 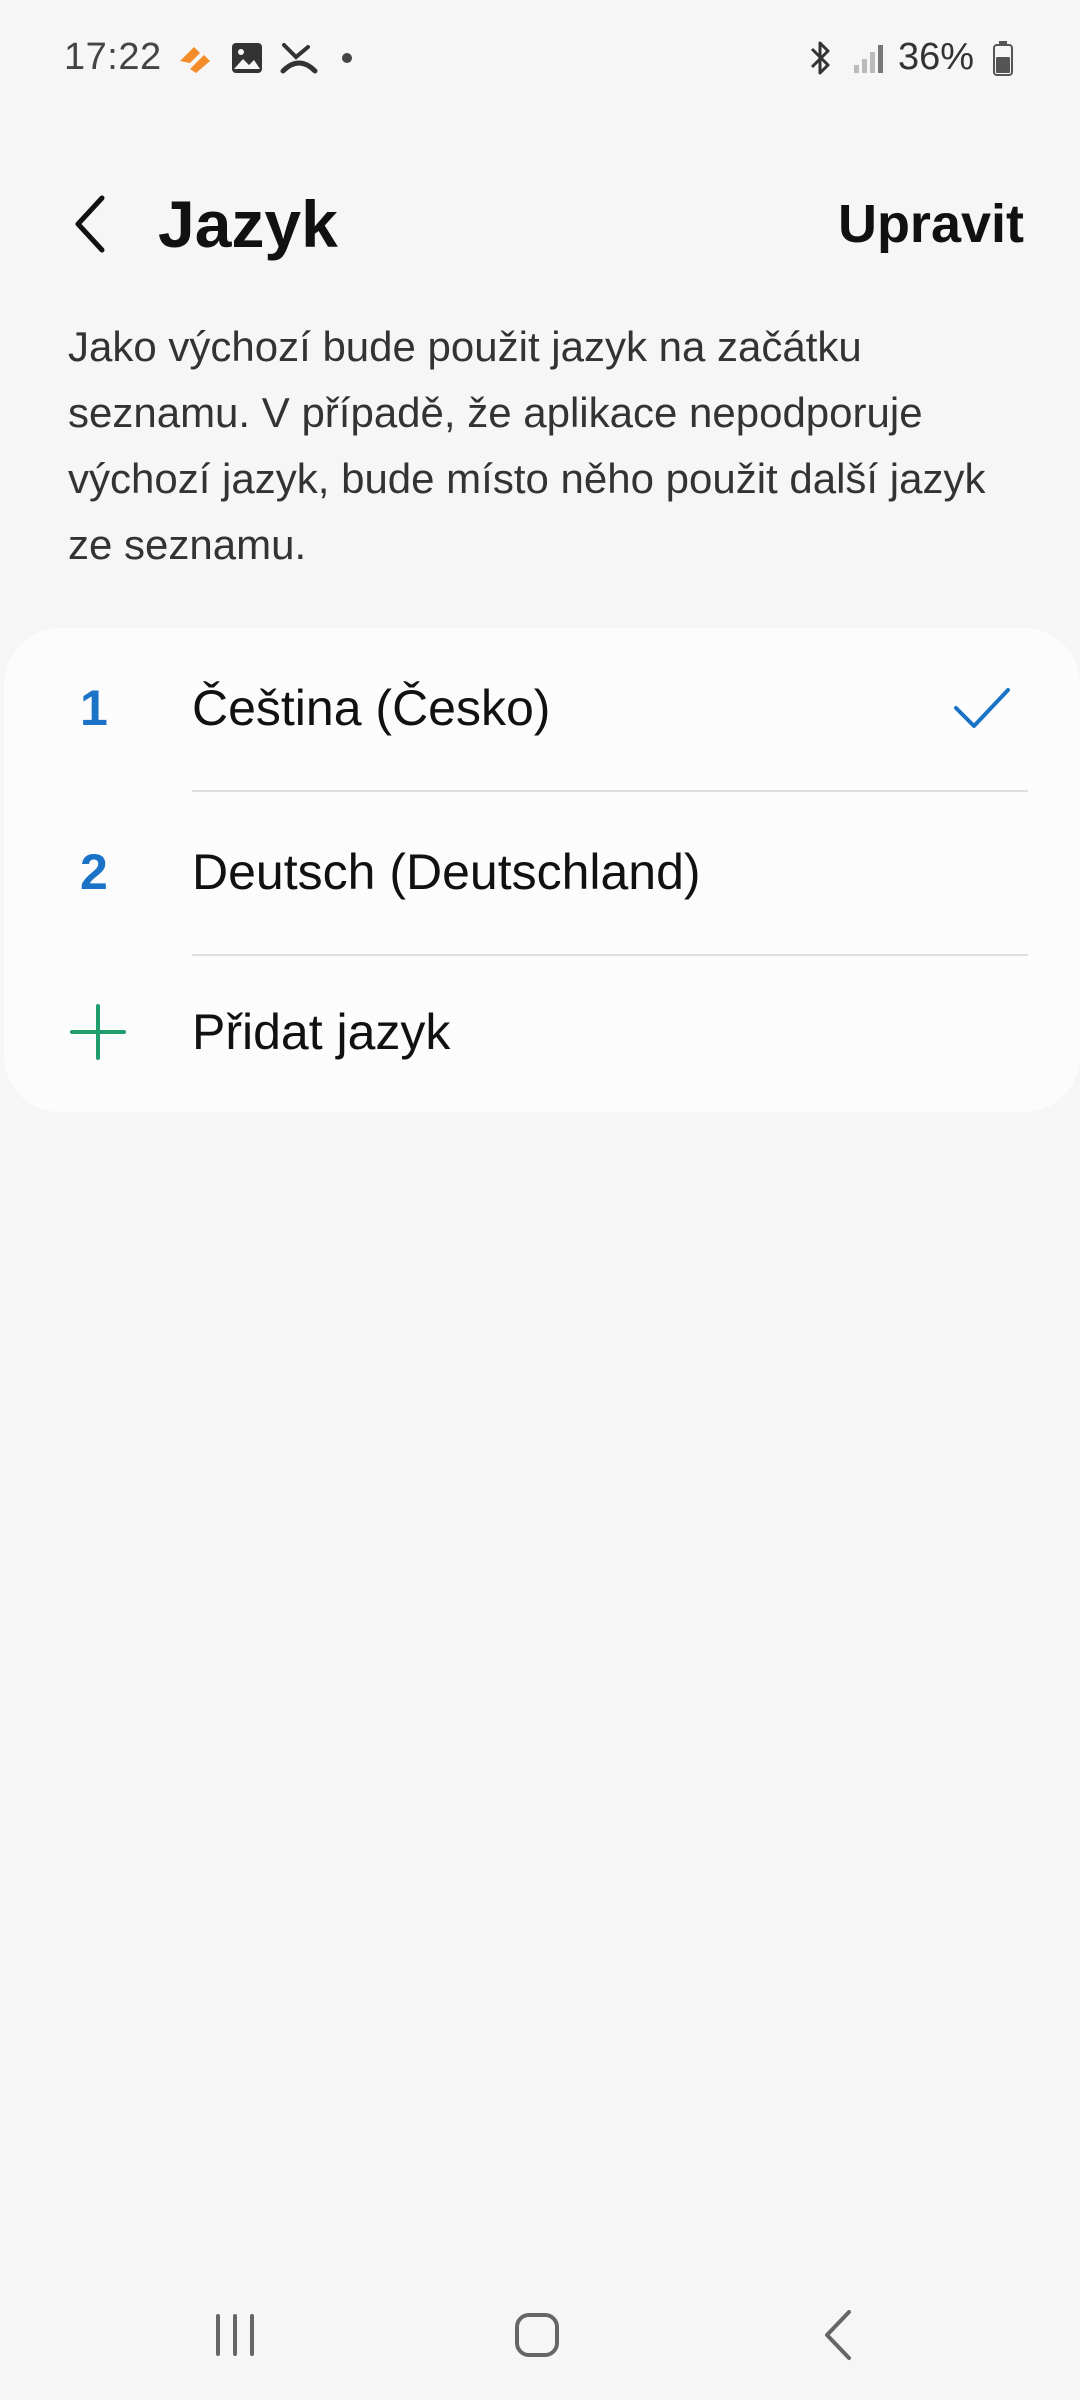 I want to click on recent-apps-button, so click(x=235, y=2335).